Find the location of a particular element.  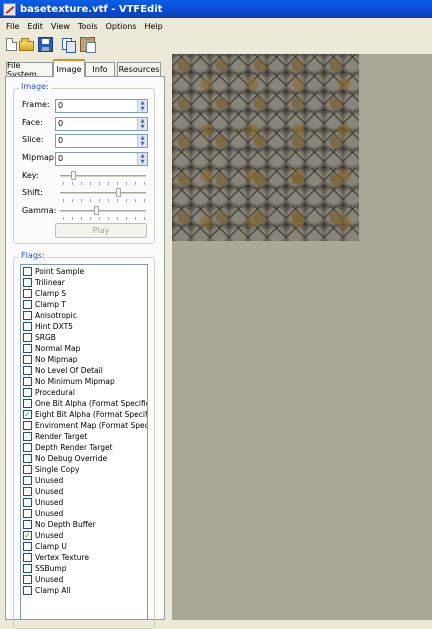

flag-item: Procedural is located at coordinates (85, 392).